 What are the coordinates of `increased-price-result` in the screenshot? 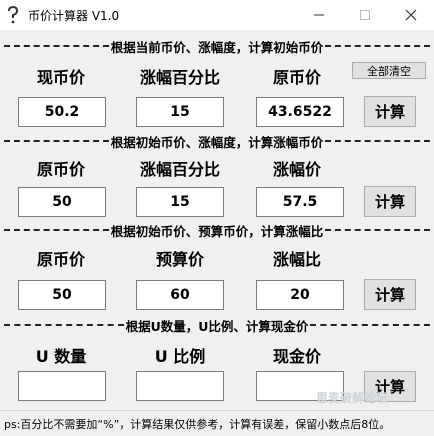 It's located at (300, 202).